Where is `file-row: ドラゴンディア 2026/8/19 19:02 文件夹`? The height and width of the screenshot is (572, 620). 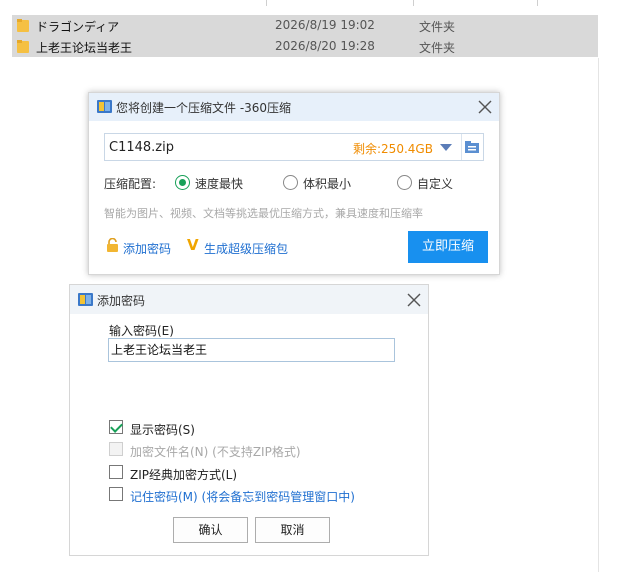 file-row: ドラゴンディア 2026/8/19 19:02 文件夹 is located at coordinates (305, 25).